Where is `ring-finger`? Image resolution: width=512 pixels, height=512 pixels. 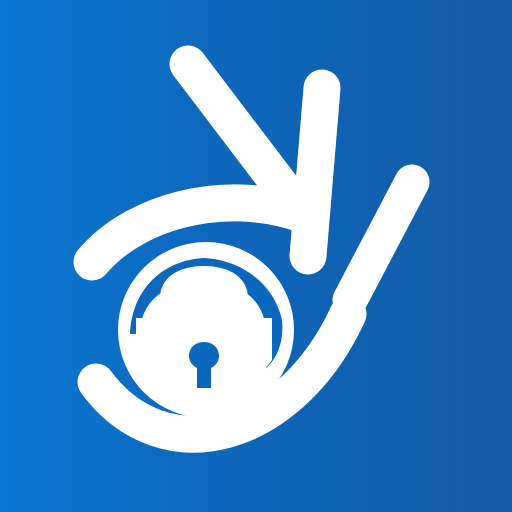 ring-finger is located at coordinates (381, 241).